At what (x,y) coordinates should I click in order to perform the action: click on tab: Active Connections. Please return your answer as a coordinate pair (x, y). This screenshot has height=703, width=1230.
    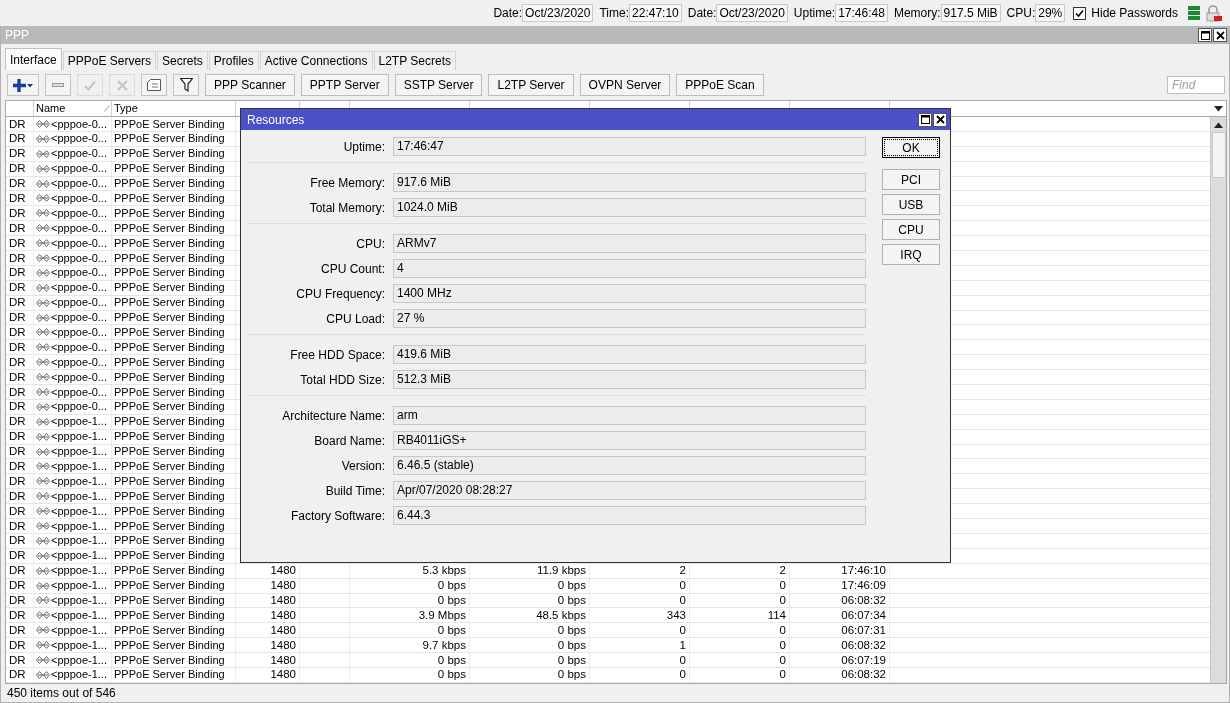
    Looking at the image, I should click on (316, 60).